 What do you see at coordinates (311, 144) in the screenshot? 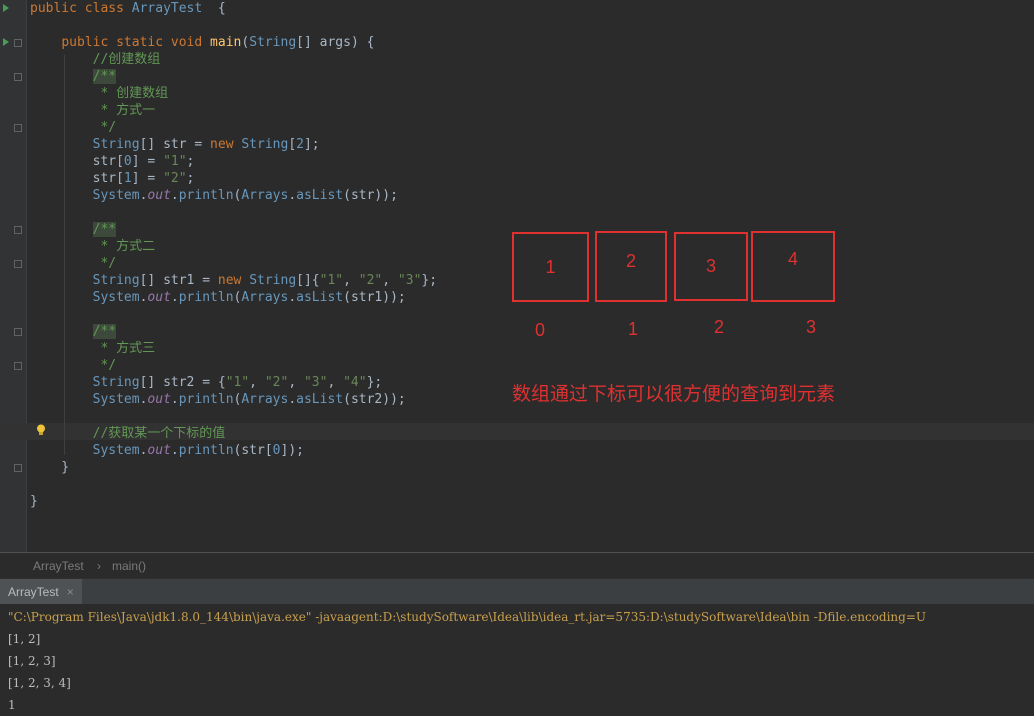
I see `code-token: ];` at bounding box center [311, 144].